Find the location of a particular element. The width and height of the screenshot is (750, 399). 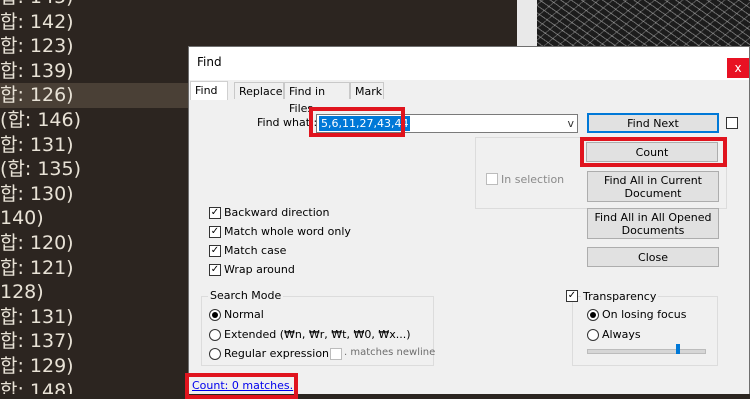

matches-newline-label: . matches newline is located at coordinates (390, 352).